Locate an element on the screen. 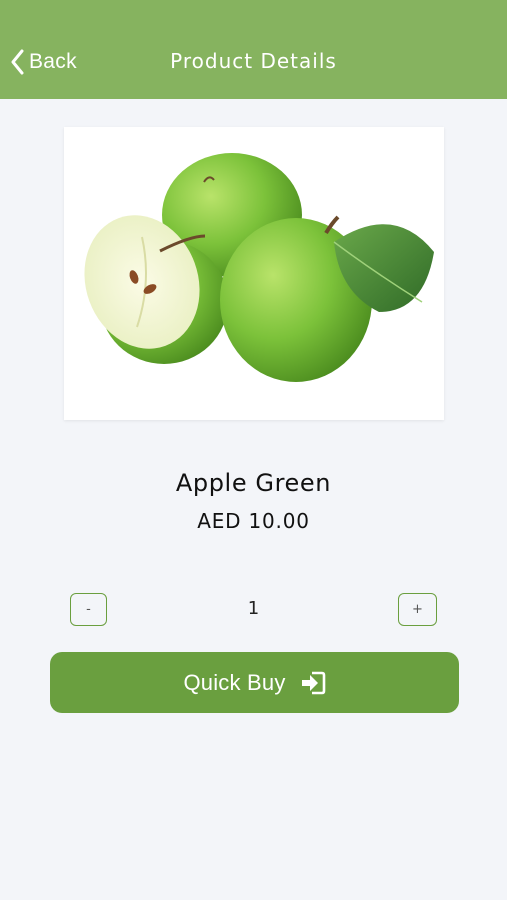  product-price: AED 10.00 is located at coordinates (253, 521).